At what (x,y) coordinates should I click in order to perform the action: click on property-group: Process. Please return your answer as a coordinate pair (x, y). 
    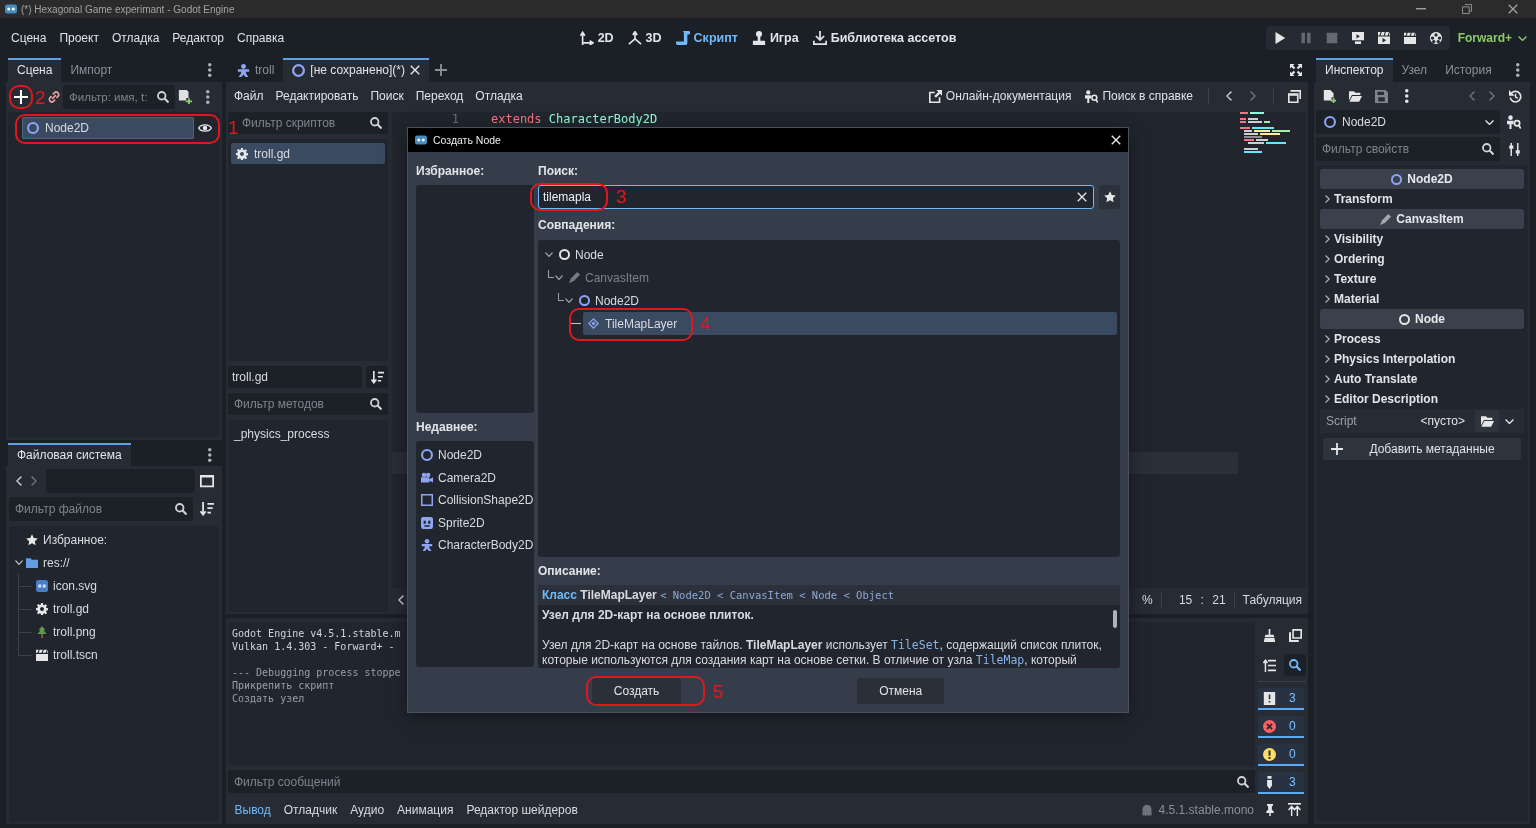
    Looking at the image, I should click on (1422, 339).